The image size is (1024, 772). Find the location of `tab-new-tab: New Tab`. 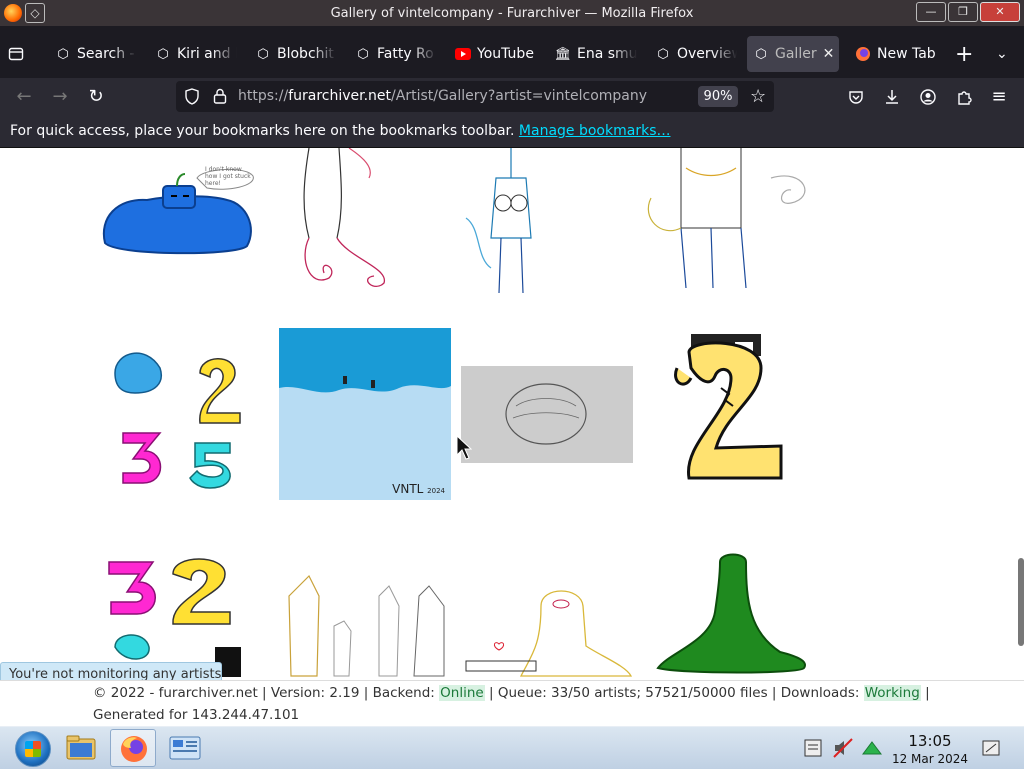

tab-new-tab: New Tab is located at coordinates (897, 54).